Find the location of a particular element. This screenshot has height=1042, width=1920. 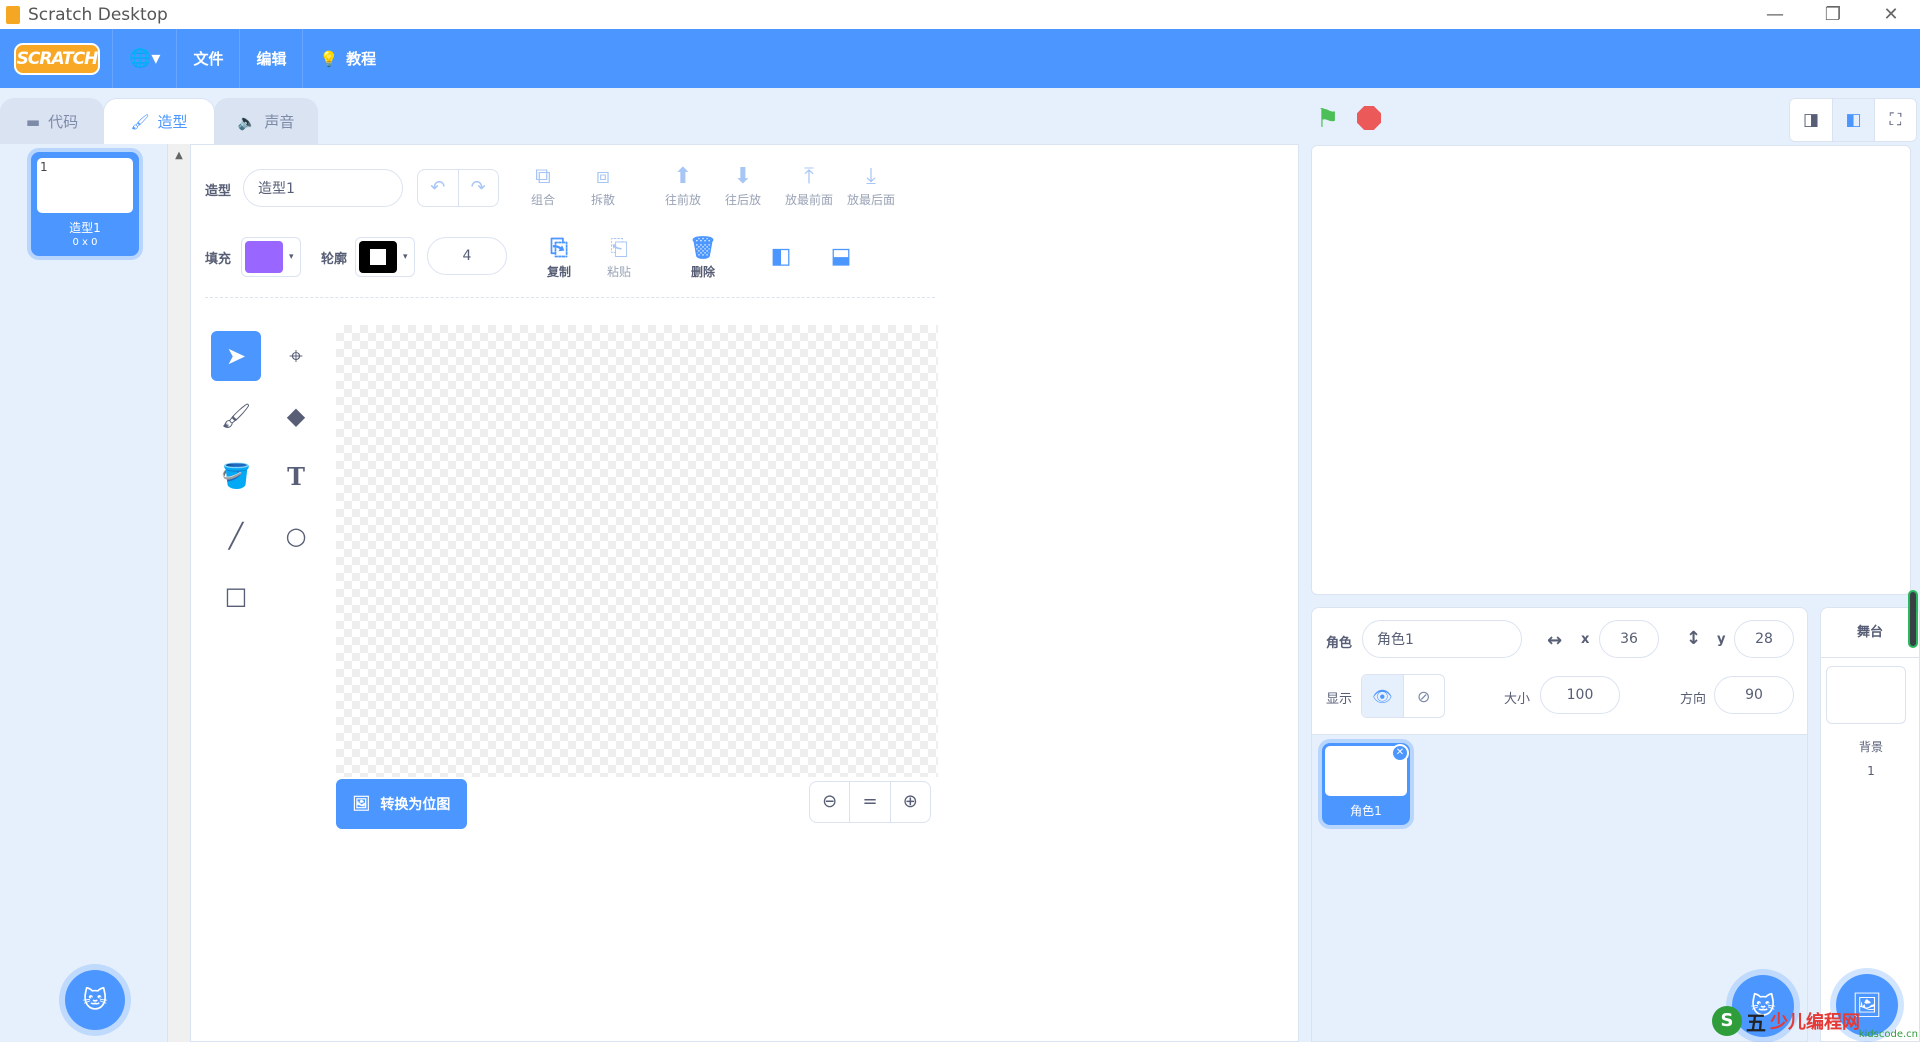

costume-list-scrollbar: ▲ is located at coordinates (179, 593).